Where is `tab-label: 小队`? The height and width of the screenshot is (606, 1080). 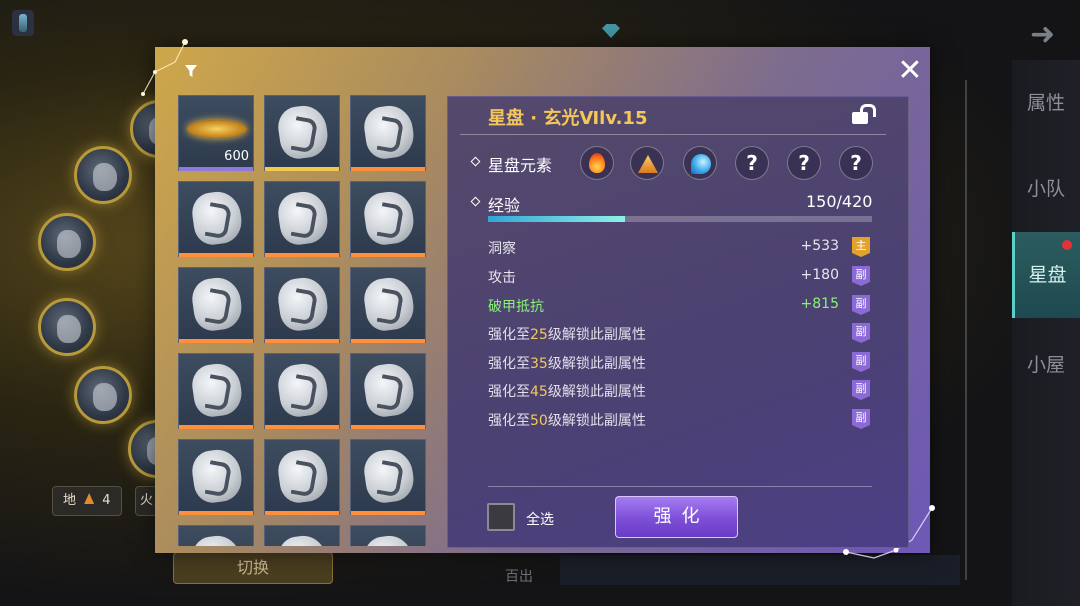
tab-label: 小队 is located at coordinates (1045, 189).